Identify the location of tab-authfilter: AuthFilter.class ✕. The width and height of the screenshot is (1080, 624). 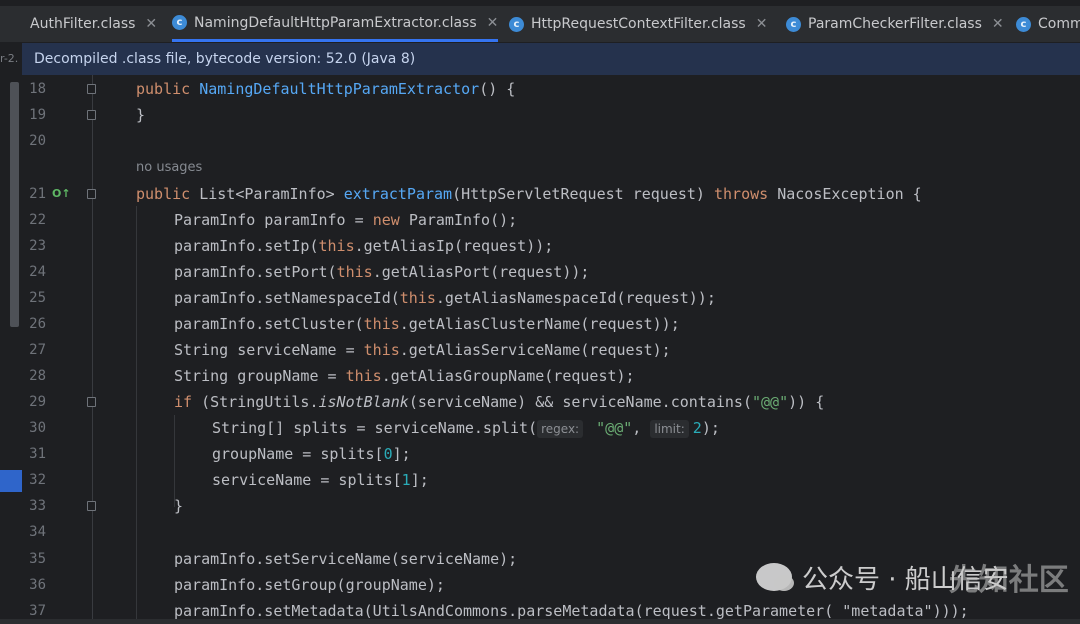
(93, 24).